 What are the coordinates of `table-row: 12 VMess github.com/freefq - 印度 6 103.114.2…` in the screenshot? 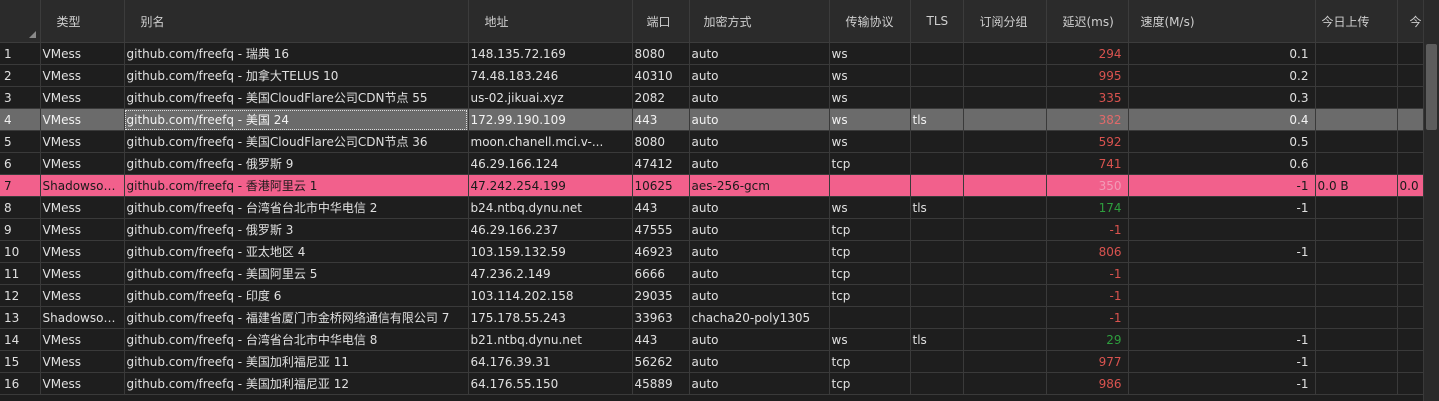 It's located at (712, 295).